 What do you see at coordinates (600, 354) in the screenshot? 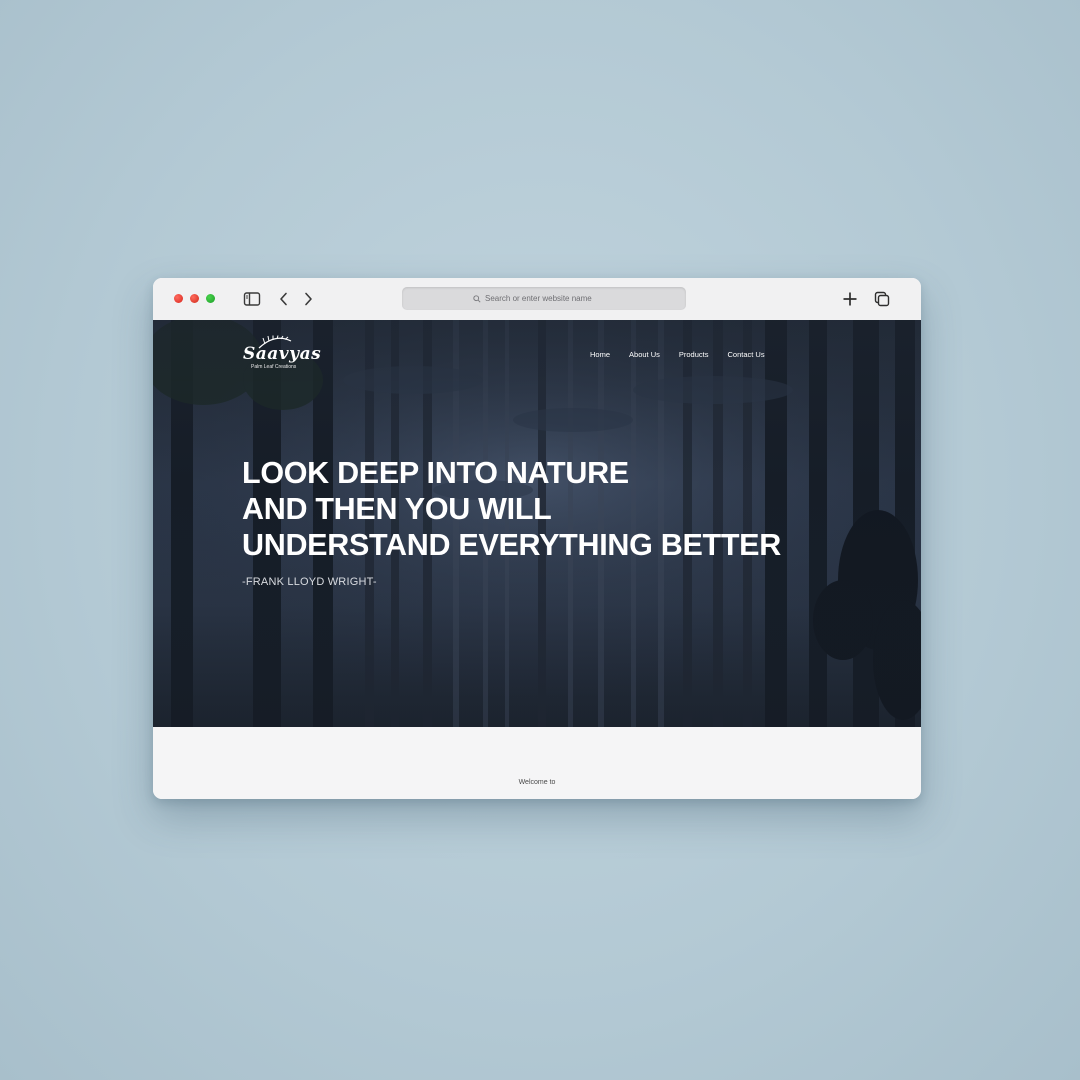
I see `nav-home: Home` at bounding box center [600, 354].